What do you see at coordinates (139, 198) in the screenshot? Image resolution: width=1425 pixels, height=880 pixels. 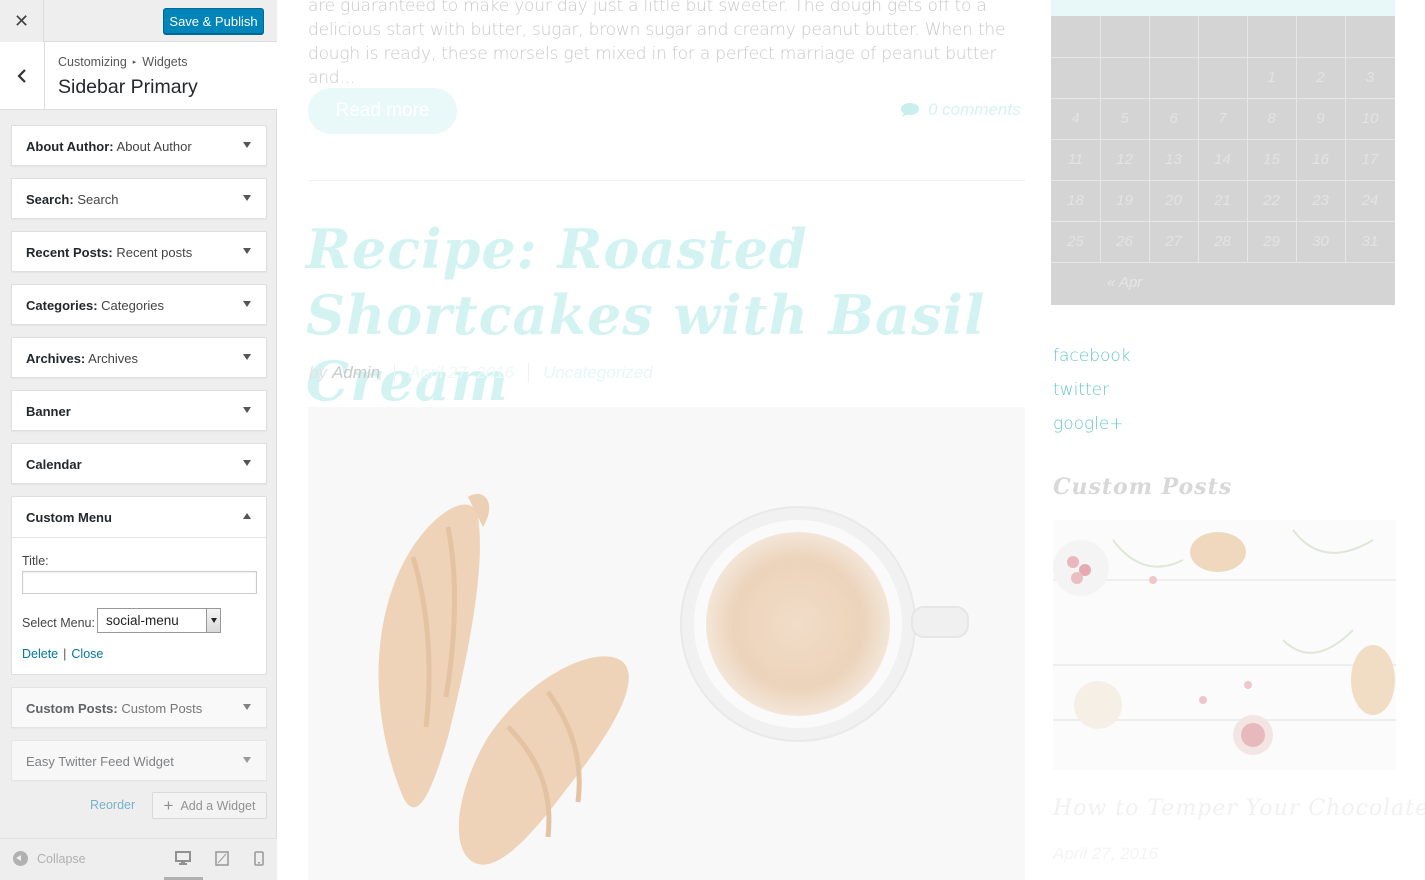 I see `widget-search: Search` at bounding box center [139, 198].